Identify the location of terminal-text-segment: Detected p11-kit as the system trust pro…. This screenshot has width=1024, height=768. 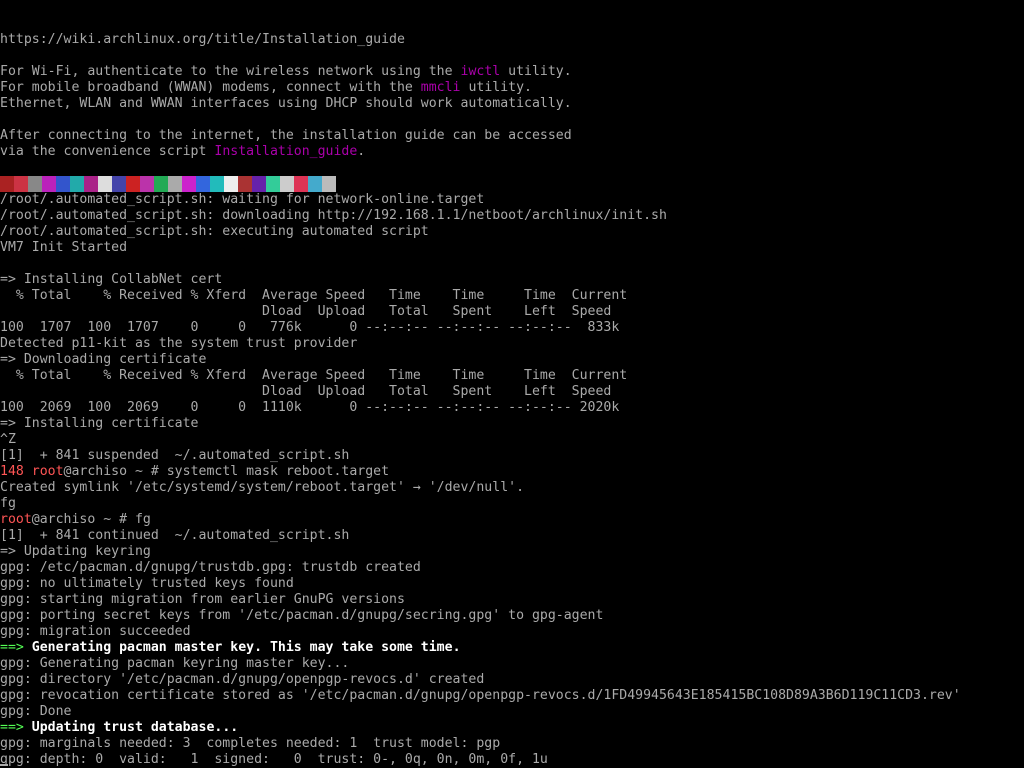
(179, 343).